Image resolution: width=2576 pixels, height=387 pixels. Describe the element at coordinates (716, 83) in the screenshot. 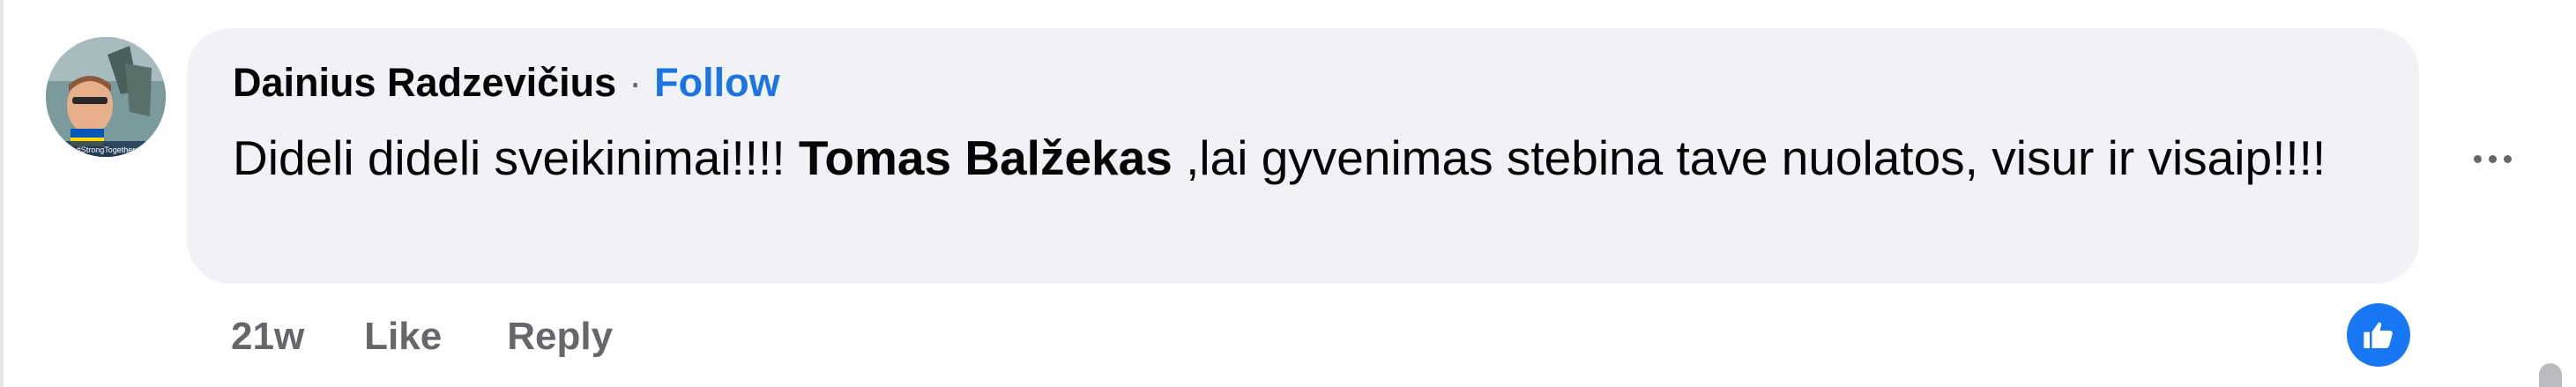

I see `follow-button: Follow` at that location.